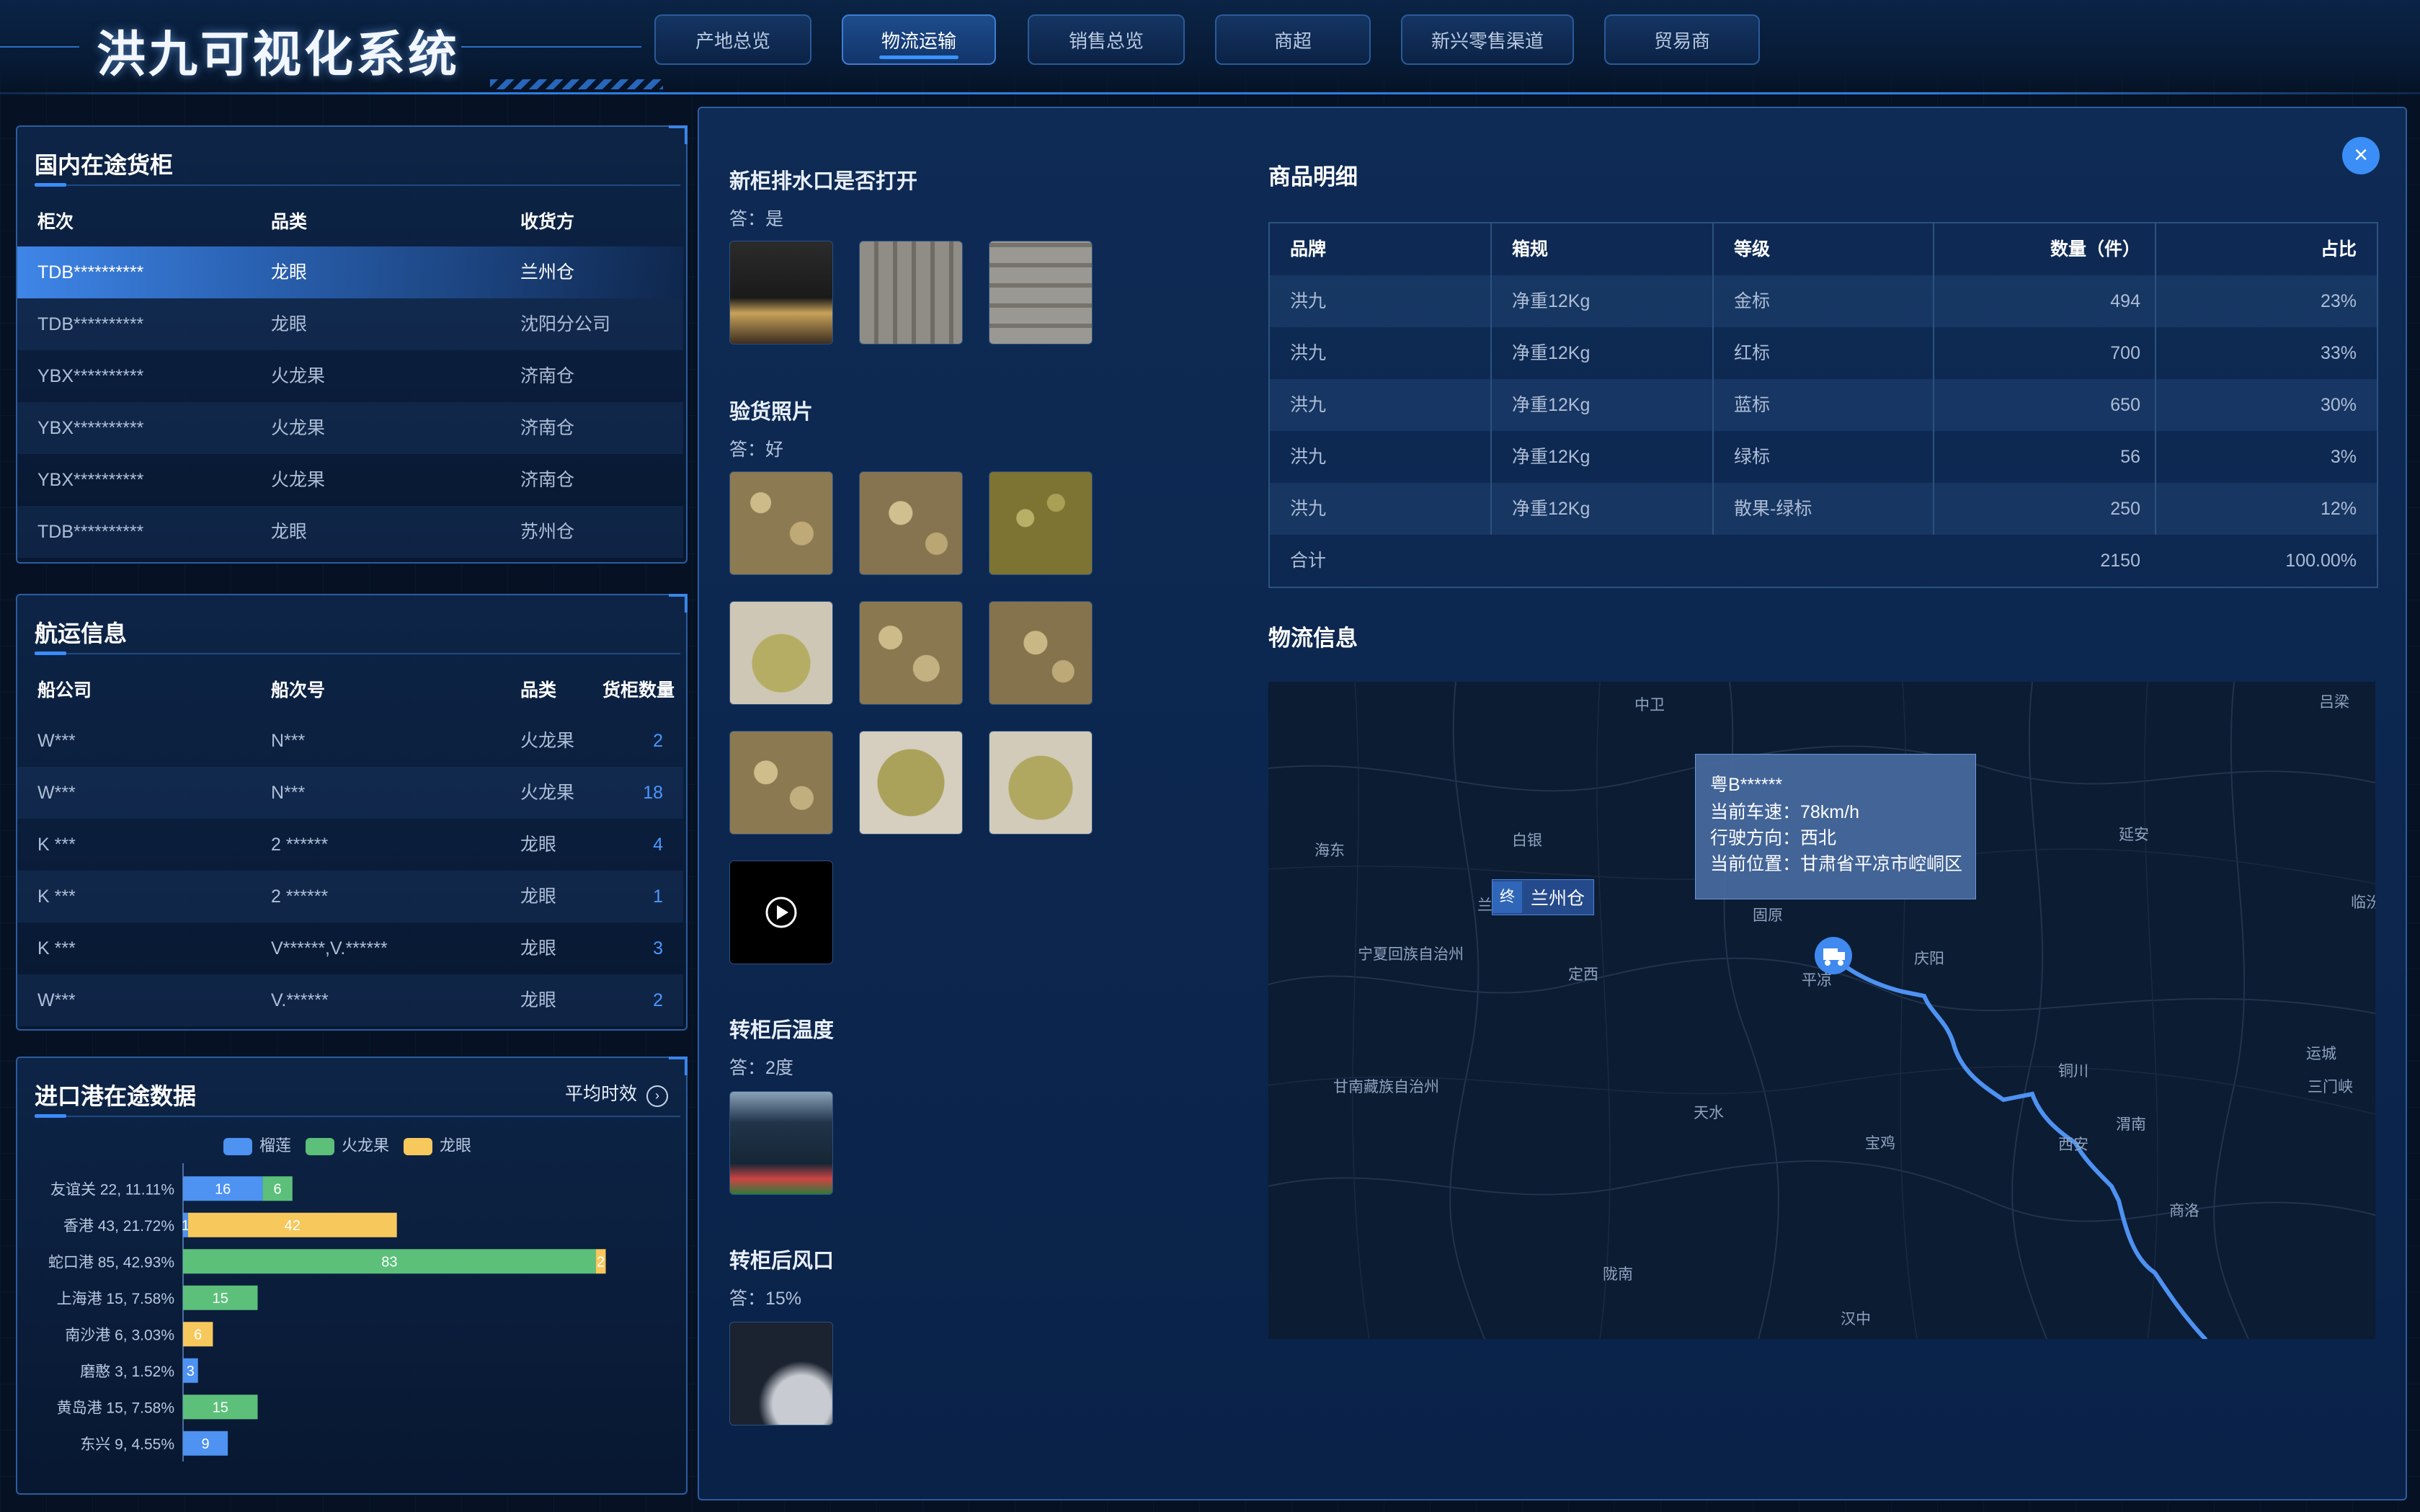  What do you see at coordinates (350, 1000) in the screenshot?
I see `table-row: W*** V.****** 龙眼 2` at bounding box center [350, 1000].